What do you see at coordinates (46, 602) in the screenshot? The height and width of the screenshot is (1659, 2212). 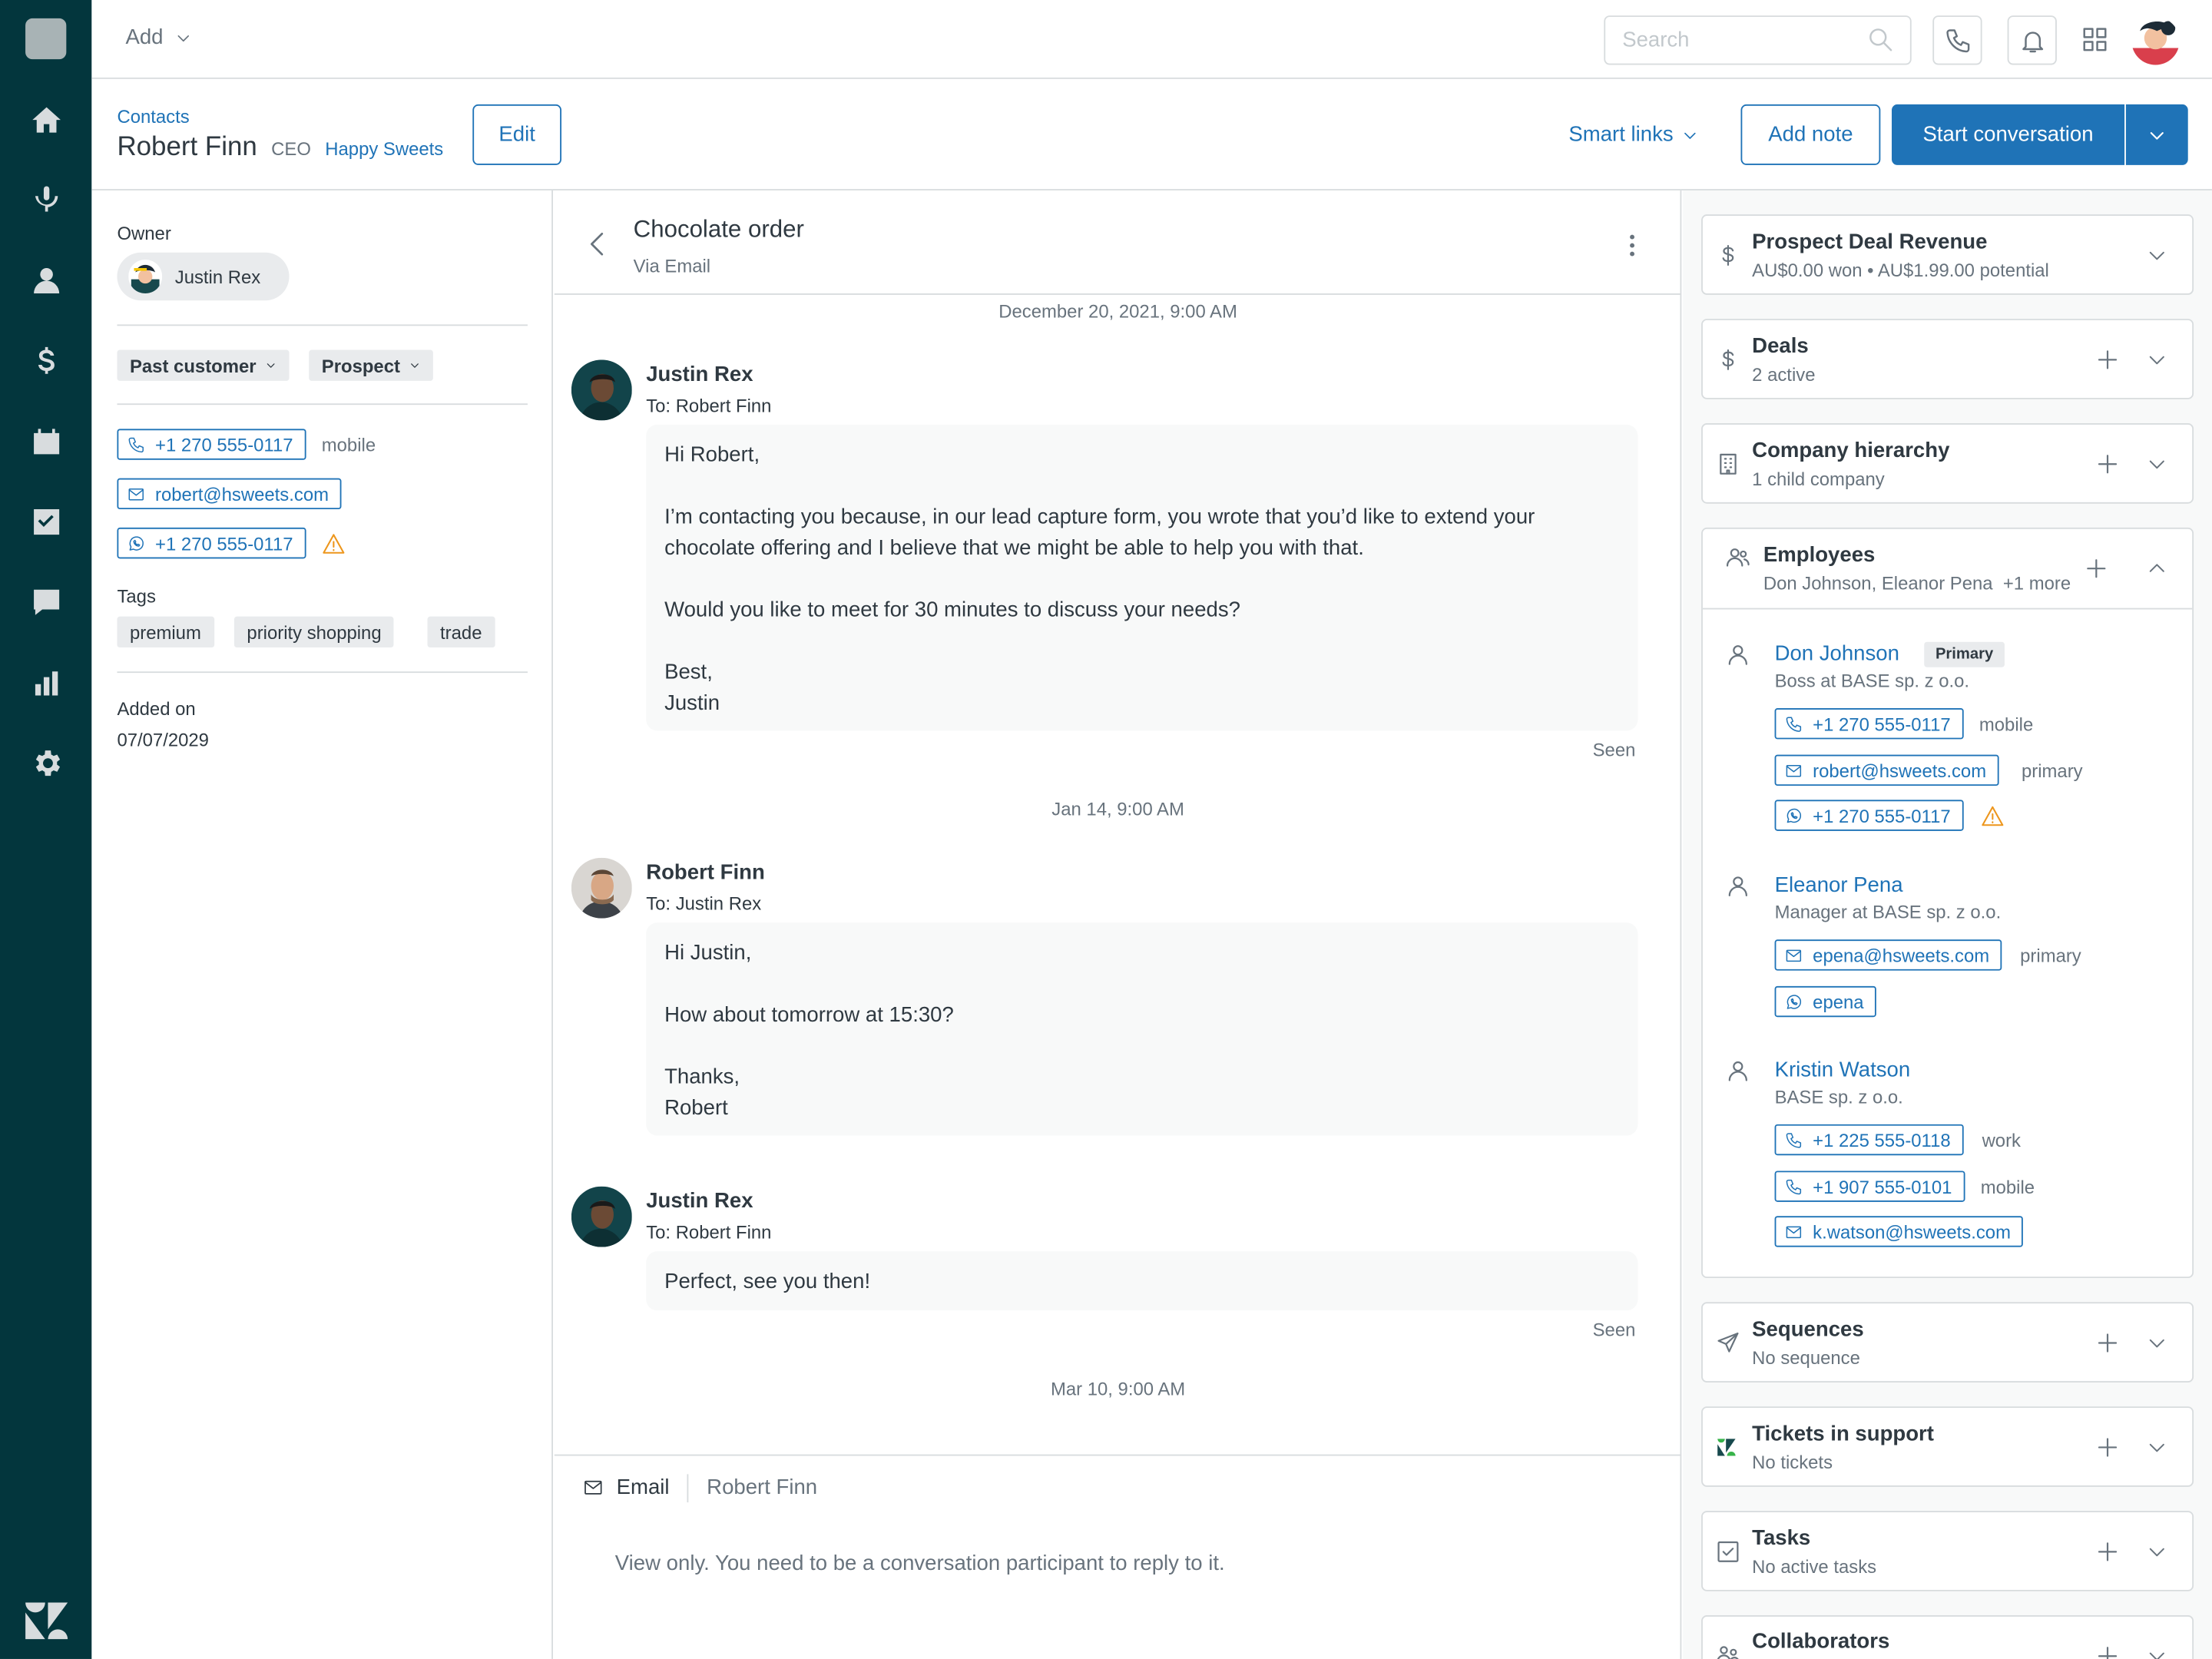 I see `messages-icon` at bounding box center [46, 602].